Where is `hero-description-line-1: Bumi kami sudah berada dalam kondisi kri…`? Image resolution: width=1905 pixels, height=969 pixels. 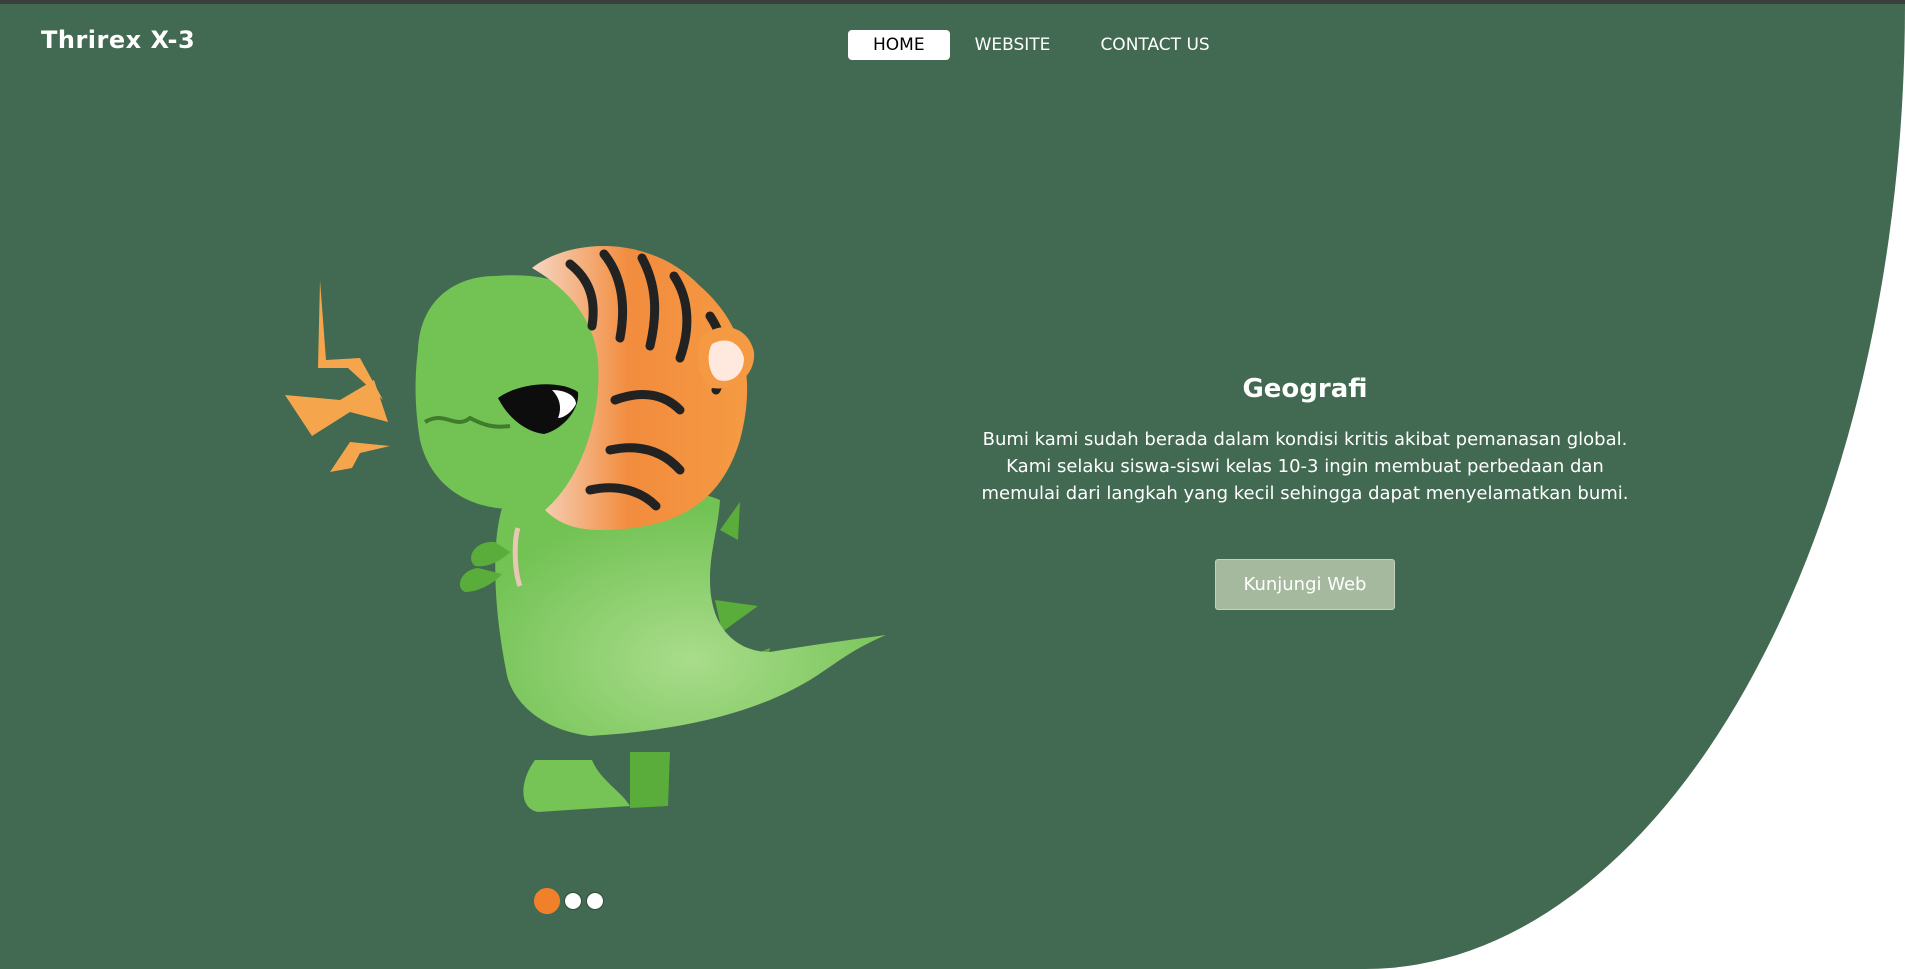 hero-description-line-1: Bumi kami sudah berada dalam kondisi kri… is located at coordinates (1305, 439).